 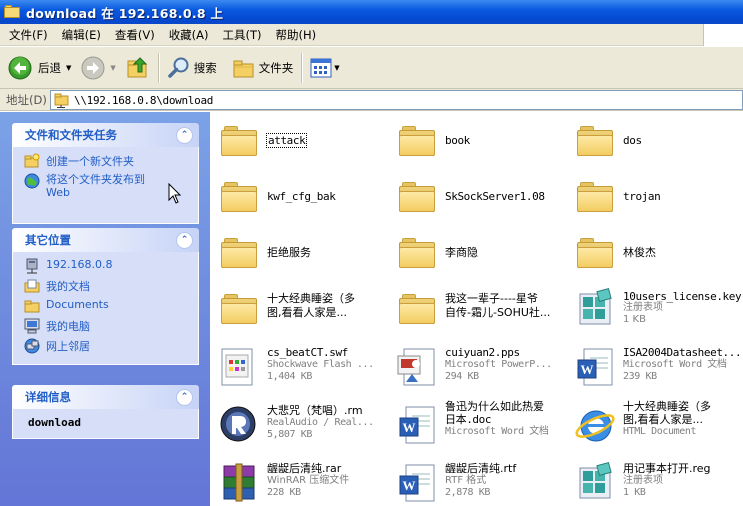 I want to click on file-name: 十大经典睡姿（多, so click(x=667, y=406).